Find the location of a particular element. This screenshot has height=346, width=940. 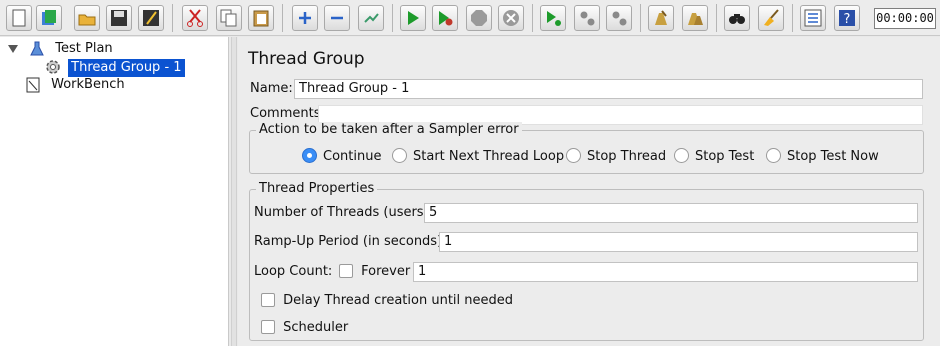

clear-all-button is located at coordinates (695, 18).